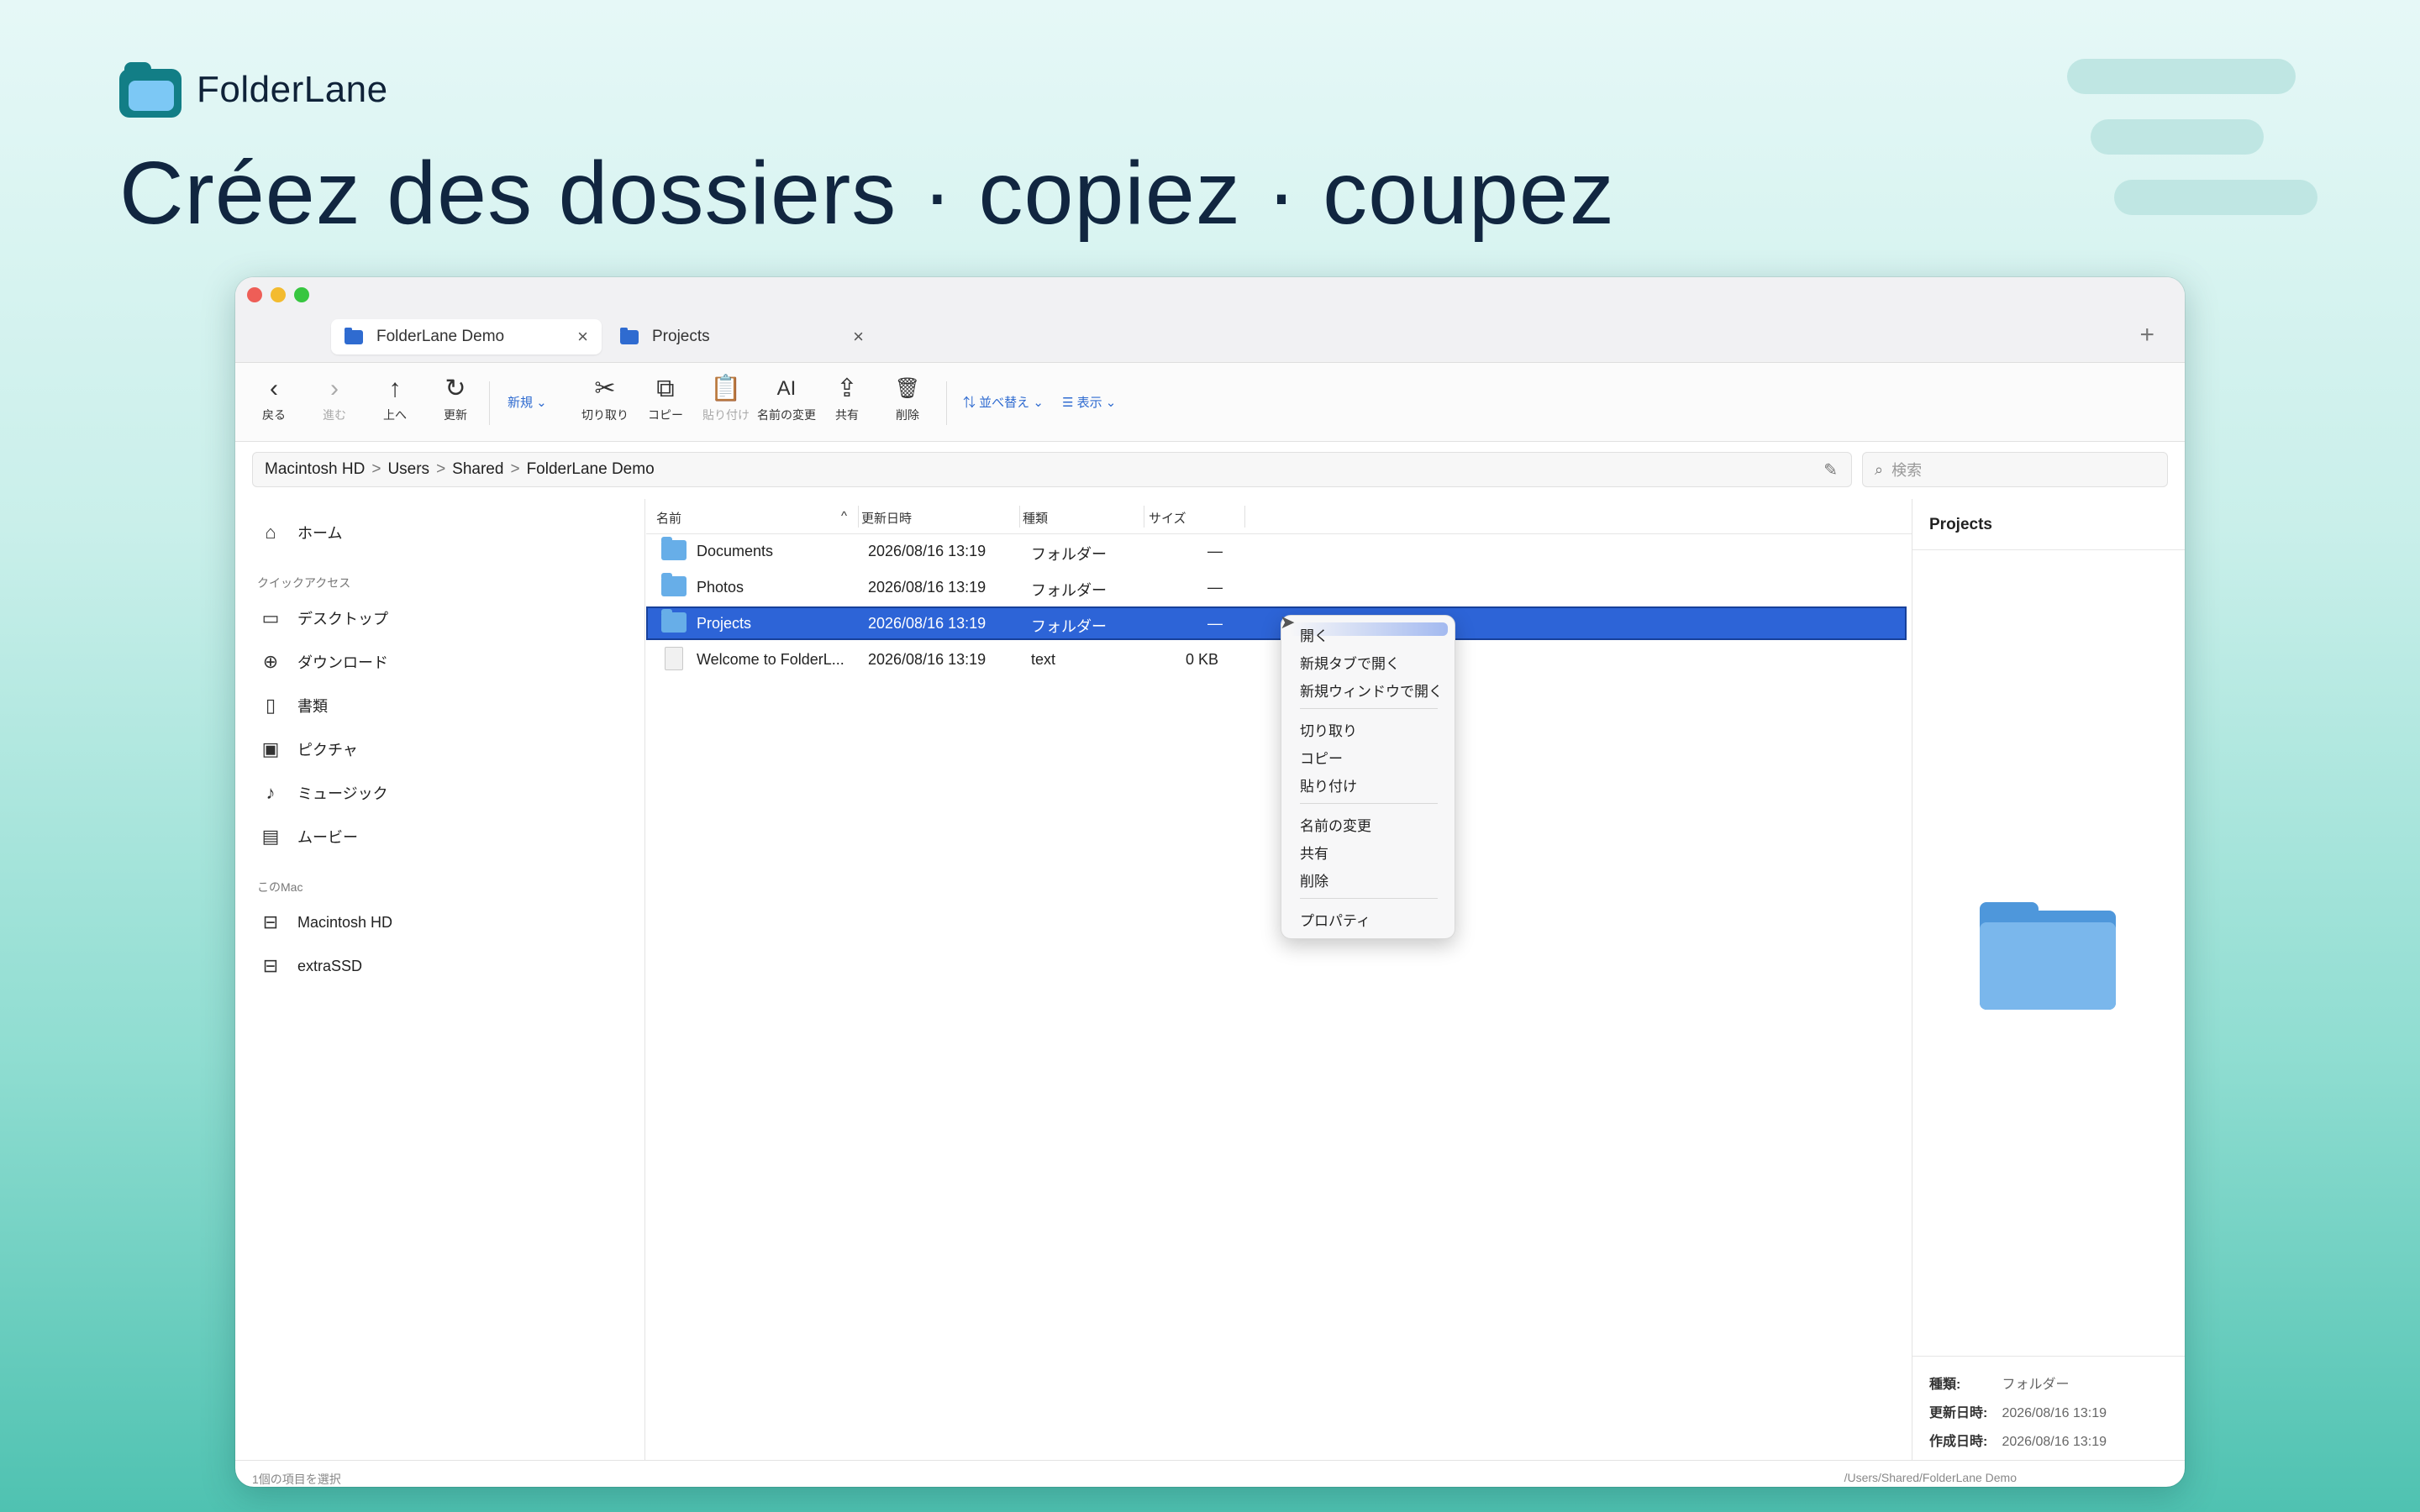 The image size is (2420, 1512). Describe the element at coordinates (720, 587) in the screenshot. I see `file-name: Photos` at that location.